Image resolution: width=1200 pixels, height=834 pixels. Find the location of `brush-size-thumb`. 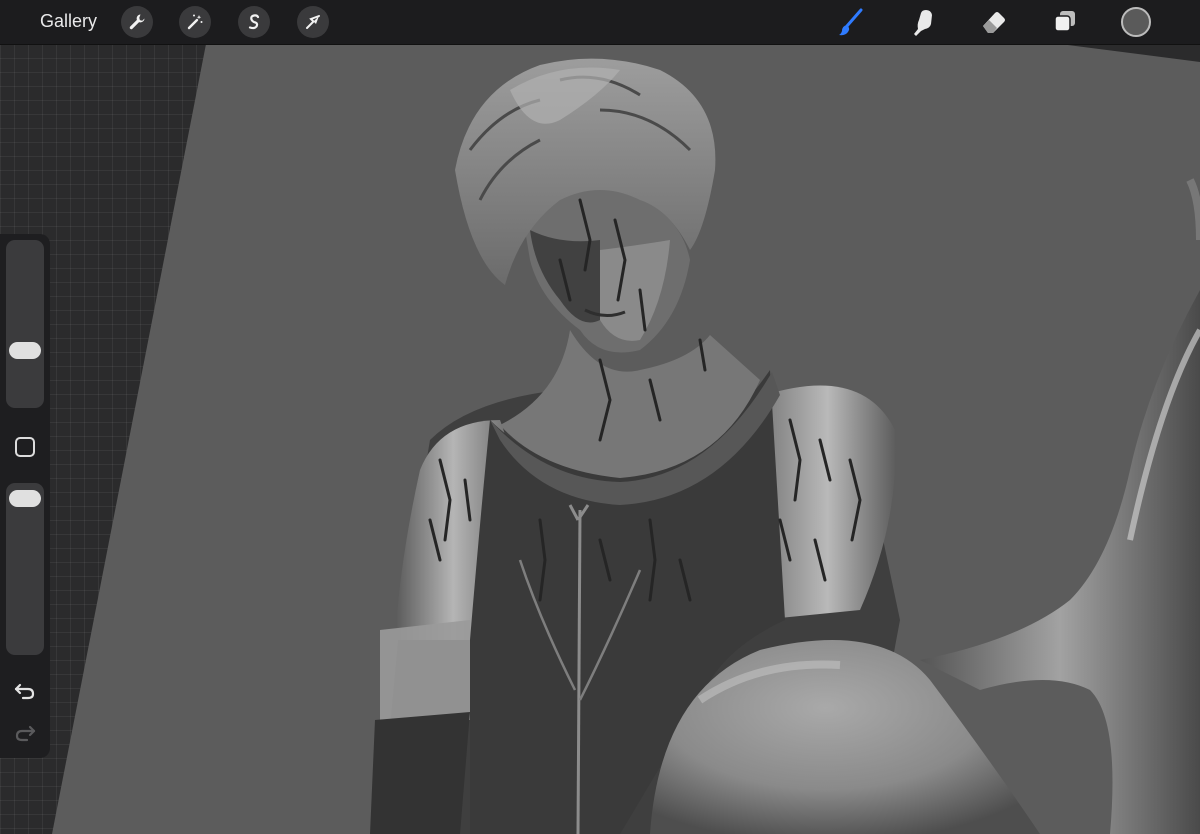

brush-size-thumb is located at coordinates (25, 350).